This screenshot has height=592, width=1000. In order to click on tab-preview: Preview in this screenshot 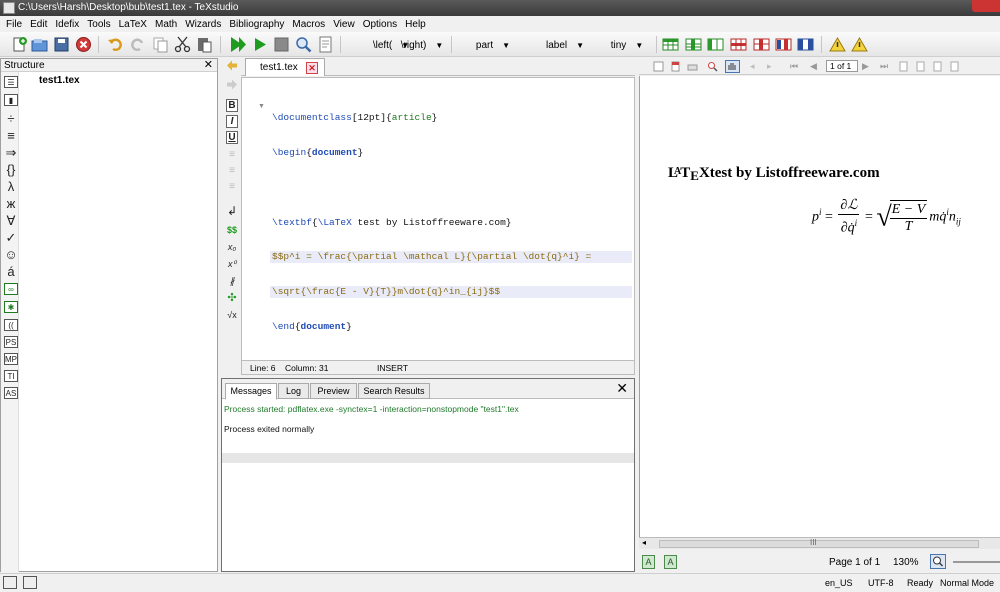, I will do `click(333, 391)`.